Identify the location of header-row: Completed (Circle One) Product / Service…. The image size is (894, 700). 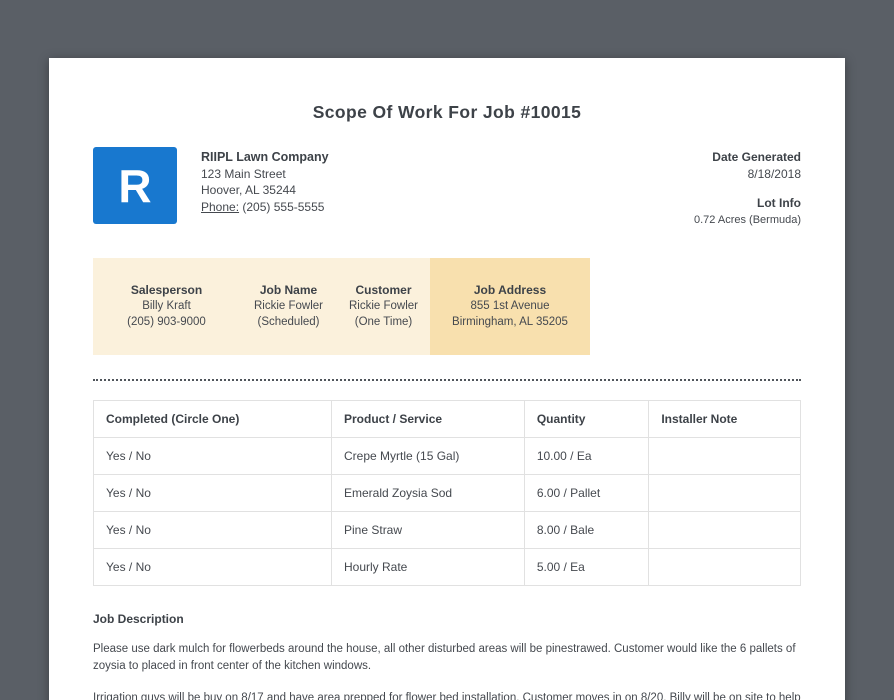
(447, 419).